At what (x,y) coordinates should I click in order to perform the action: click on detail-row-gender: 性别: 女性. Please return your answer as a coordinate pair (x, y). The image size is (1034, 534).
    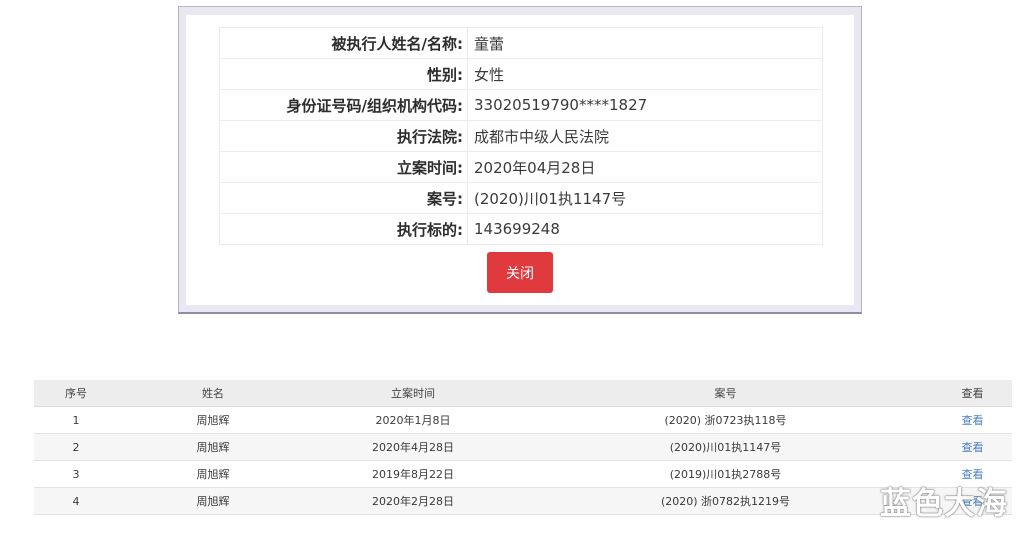
    Looking at the image, I should click on (521, 74).